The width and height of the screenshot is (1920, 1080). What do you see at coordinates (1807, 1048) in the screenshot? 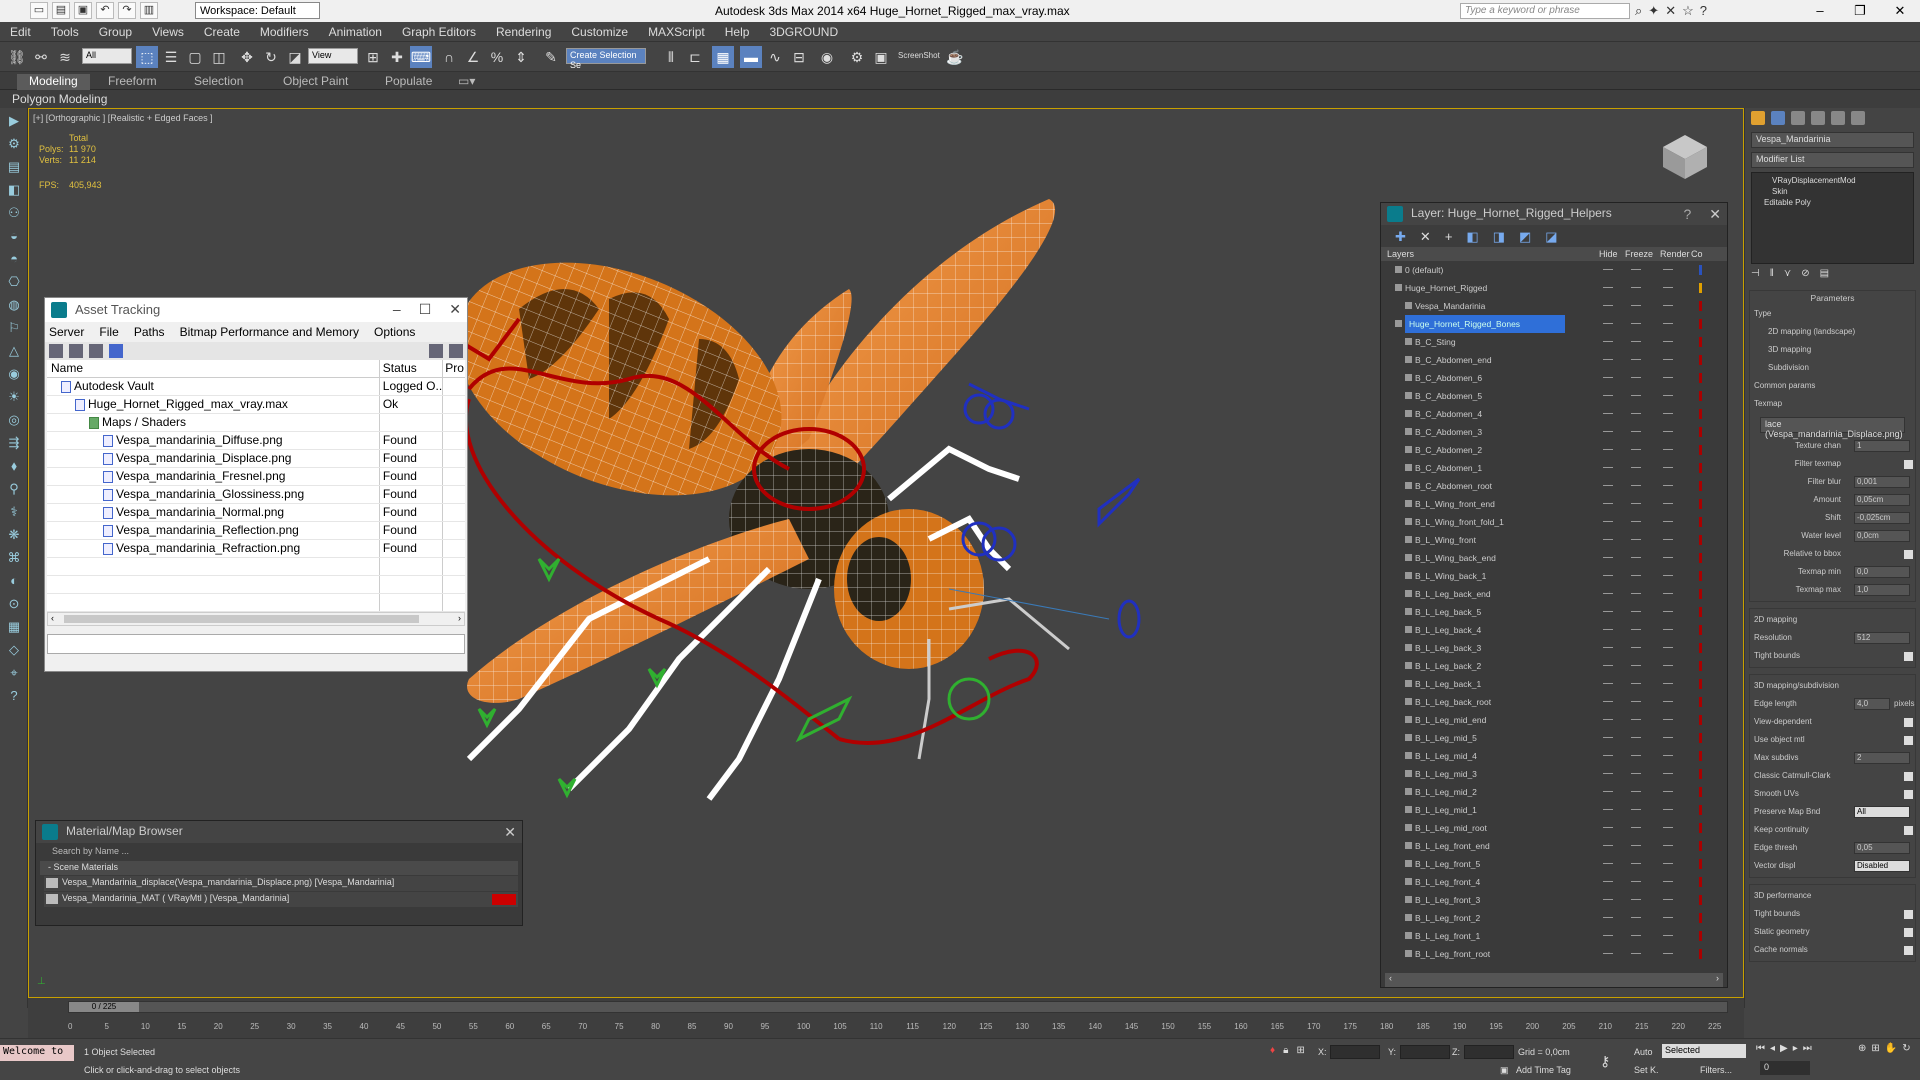
I see `go-to-end-icon: ⏭` at bounding box center [1807, 1048].